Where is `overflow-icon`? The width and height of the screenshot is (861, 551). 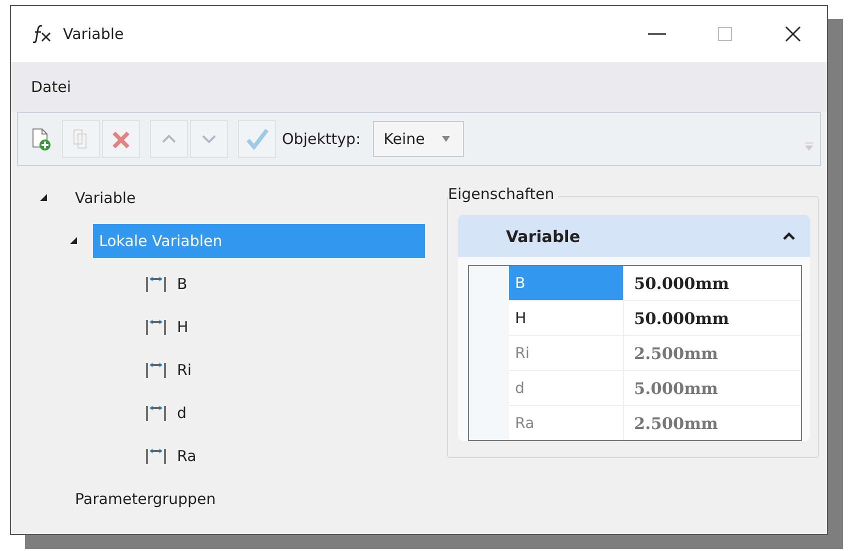
overflow-icon is located at coordinates (809, 146).